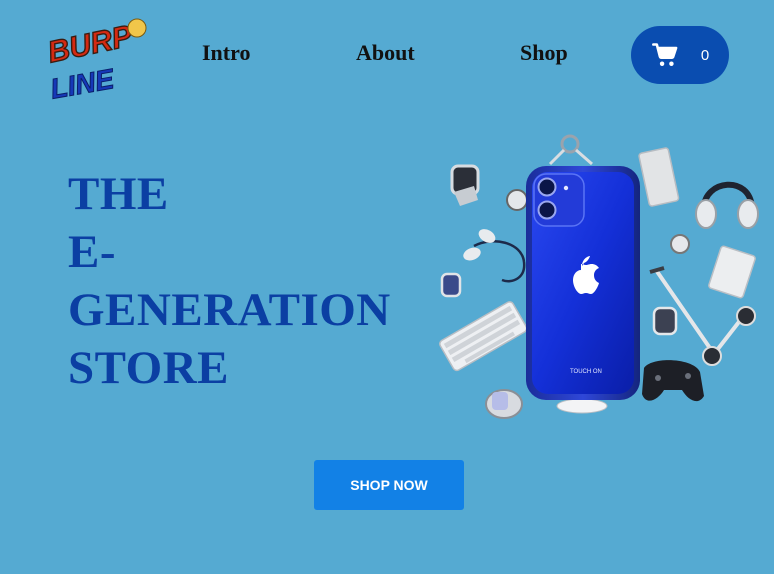 This screenshot has height=574, width=774. Describe the element at coordinates (705, 55) in the screenshot. I see `cart-count: 0` at that location.